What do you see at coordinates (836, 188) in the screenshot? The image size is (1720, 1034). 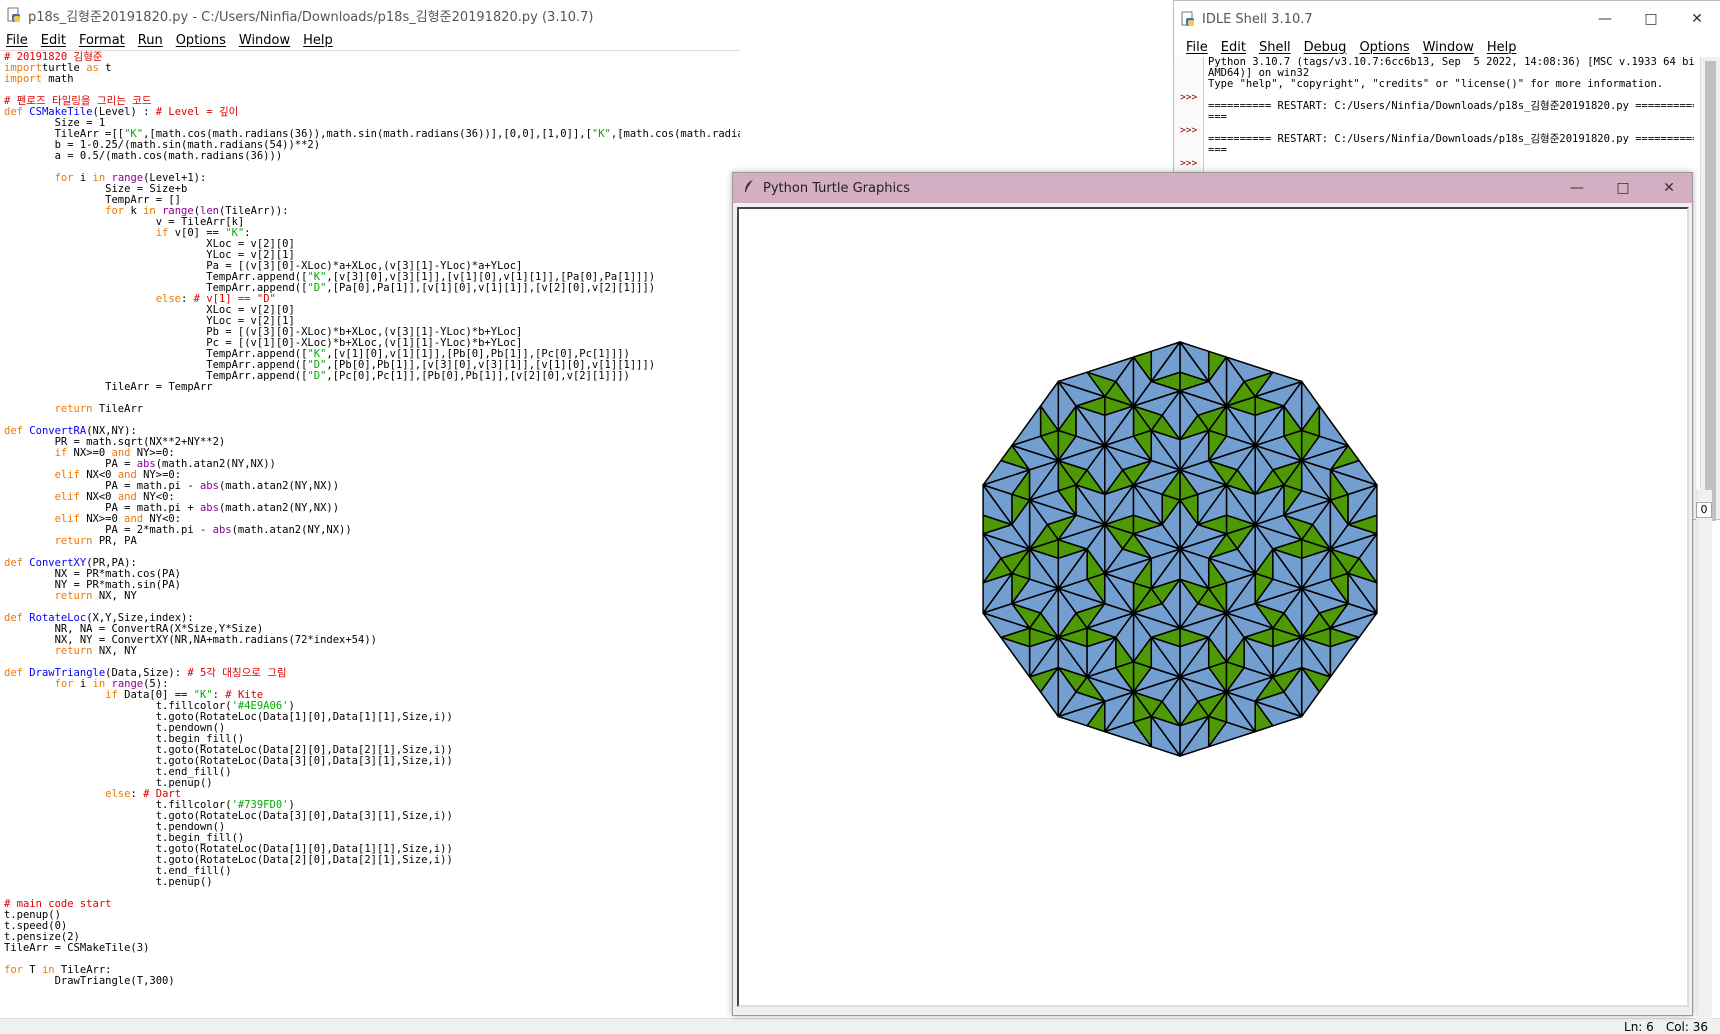 I see `turtle-title: Python Turtle Graphics` at bounding box center [836, 188].